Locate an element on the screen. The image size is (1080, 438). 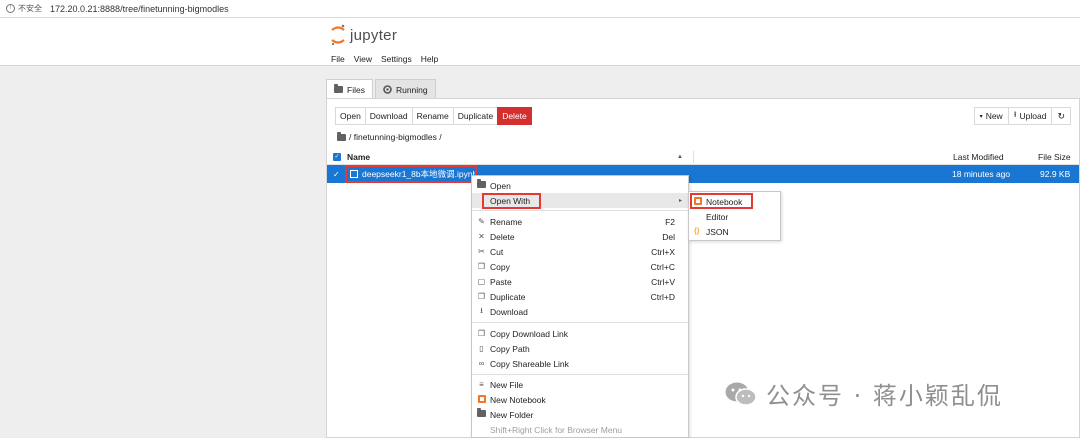
file-toolbar: Open Download Rename Duplicate Delete is located at coordinates (433, 116).